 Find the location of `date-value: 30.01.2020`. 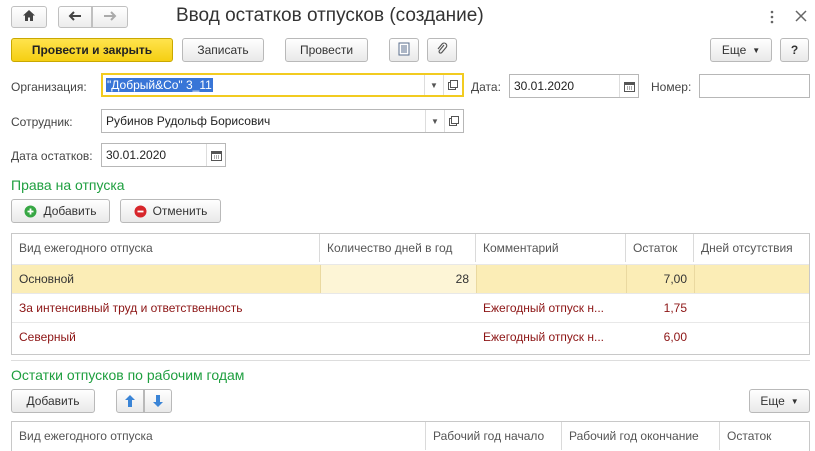

date-value: 30.01.2020 is located at coordinates (544, 86).